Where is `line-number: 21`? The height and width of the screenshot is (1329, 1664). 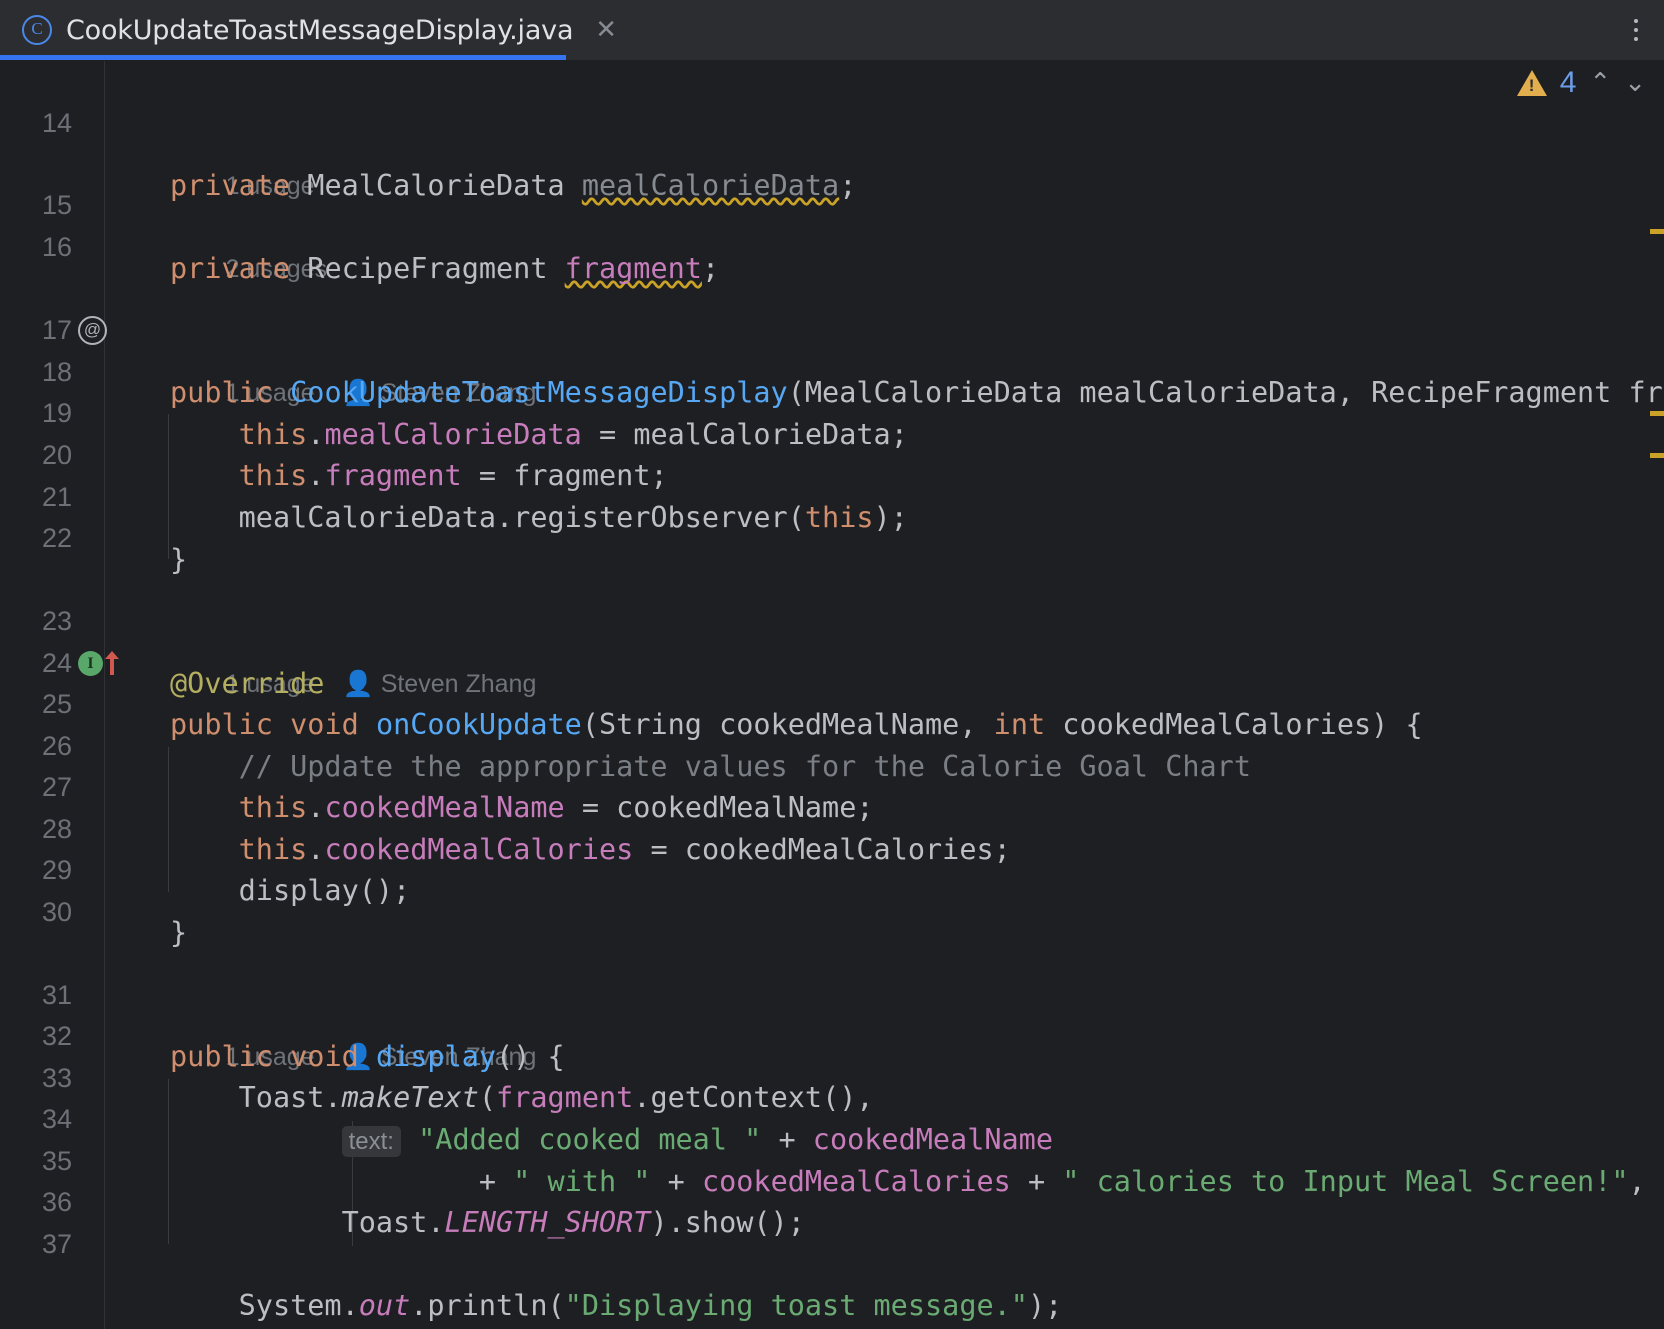 line-number: 21 is located at coordinates (56, 497).